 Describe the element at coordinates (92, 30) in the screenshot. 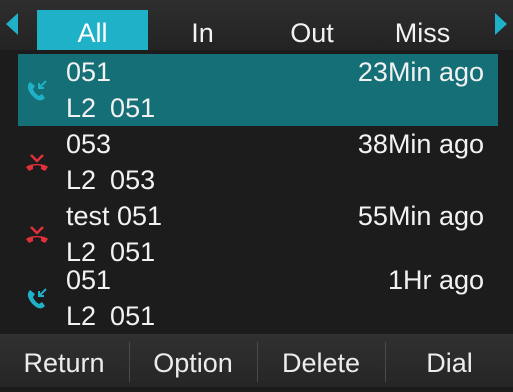

I see `tab-all: All` at that location.